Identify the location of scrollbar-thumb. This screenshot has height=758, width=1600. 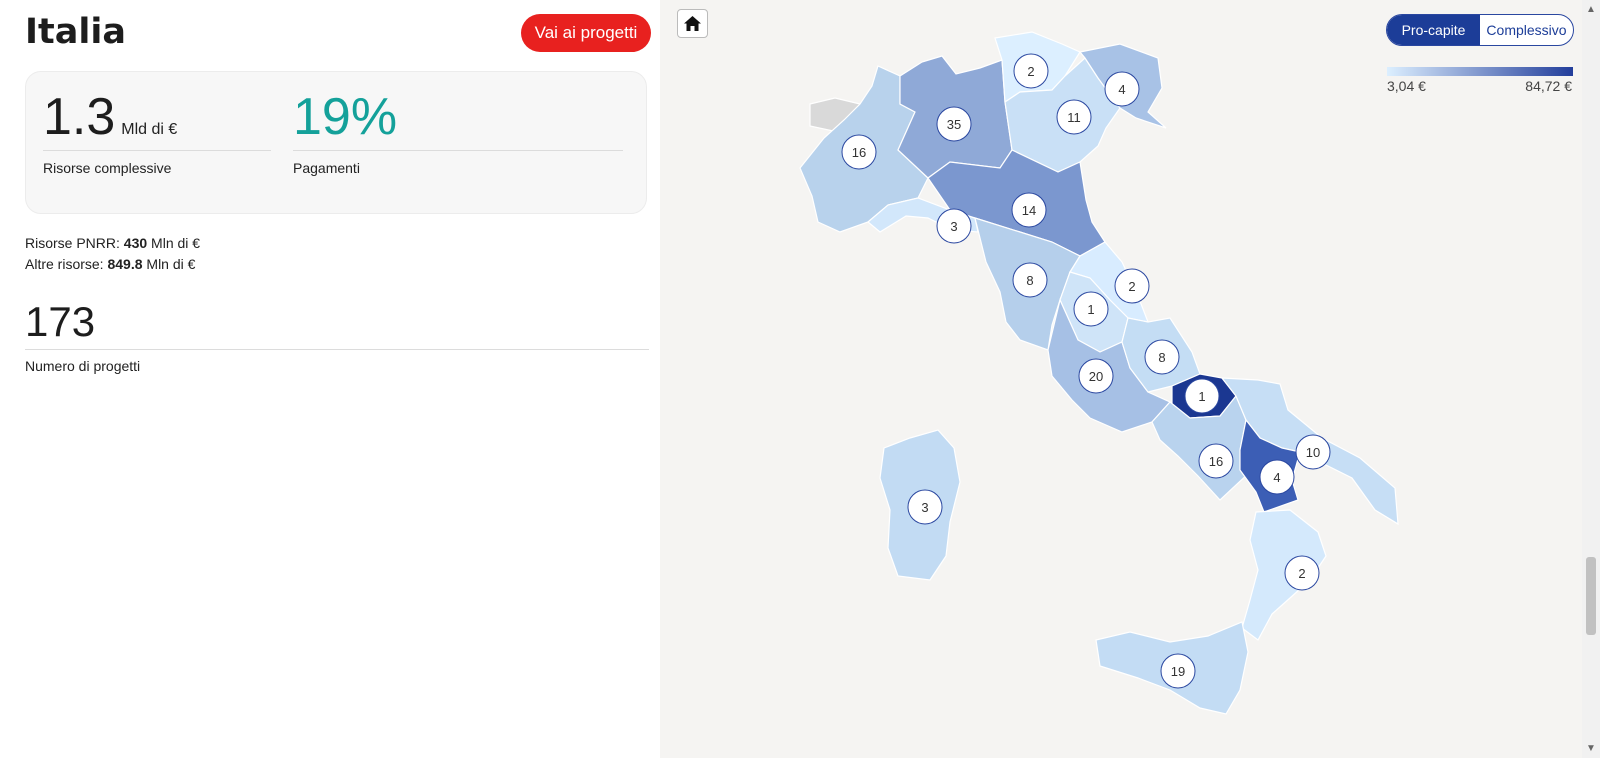
(1591, 596).